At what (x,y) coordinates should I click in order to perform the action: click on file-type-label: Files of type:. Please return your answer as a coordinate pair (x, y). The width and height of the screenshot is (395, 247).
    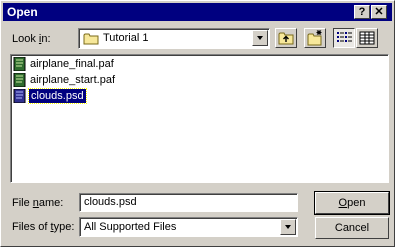
    Looking at the image, I should click on (43, 227).